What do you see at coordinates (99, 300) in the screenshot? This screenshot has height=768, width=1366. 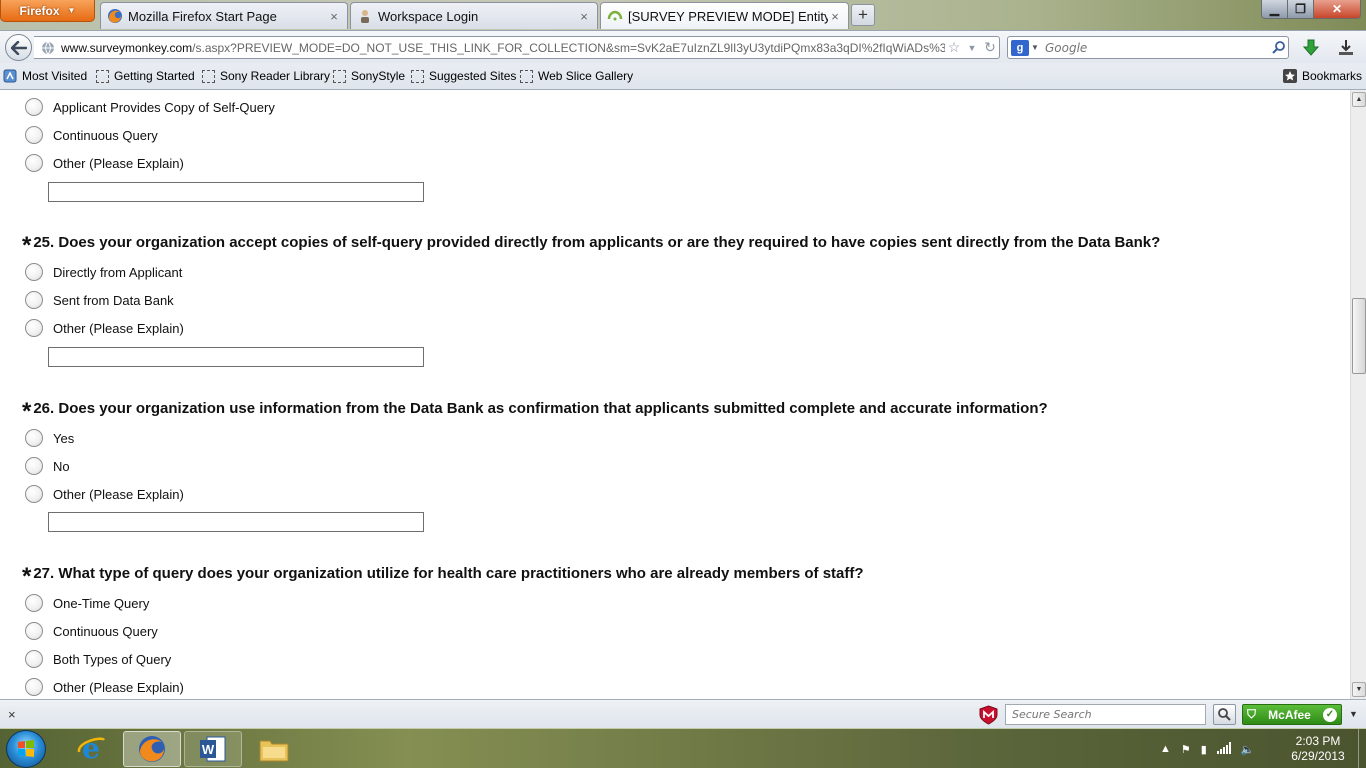 I see `q25-option-sent-from-data-bank: Sent from Data Bank` at bounding box center [99, 300].